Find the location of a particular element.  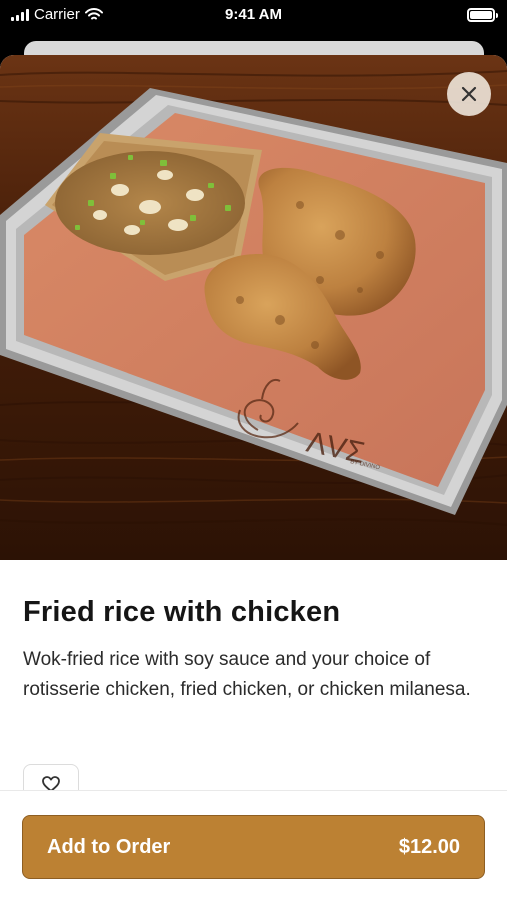

status-time: 9:41 AM is located at coordinates (253, 14).